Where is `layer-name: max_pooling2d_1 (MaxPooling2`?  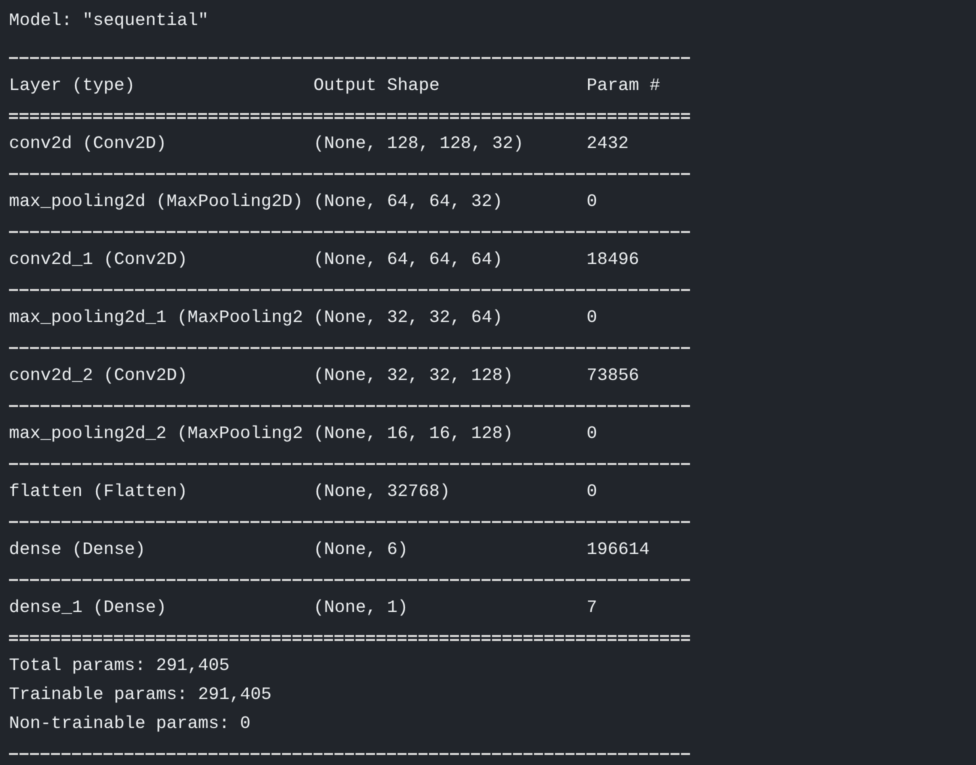
layer-name: max_pooling2d_1 (MaxPooling2 is located at coordinates (156, 318).